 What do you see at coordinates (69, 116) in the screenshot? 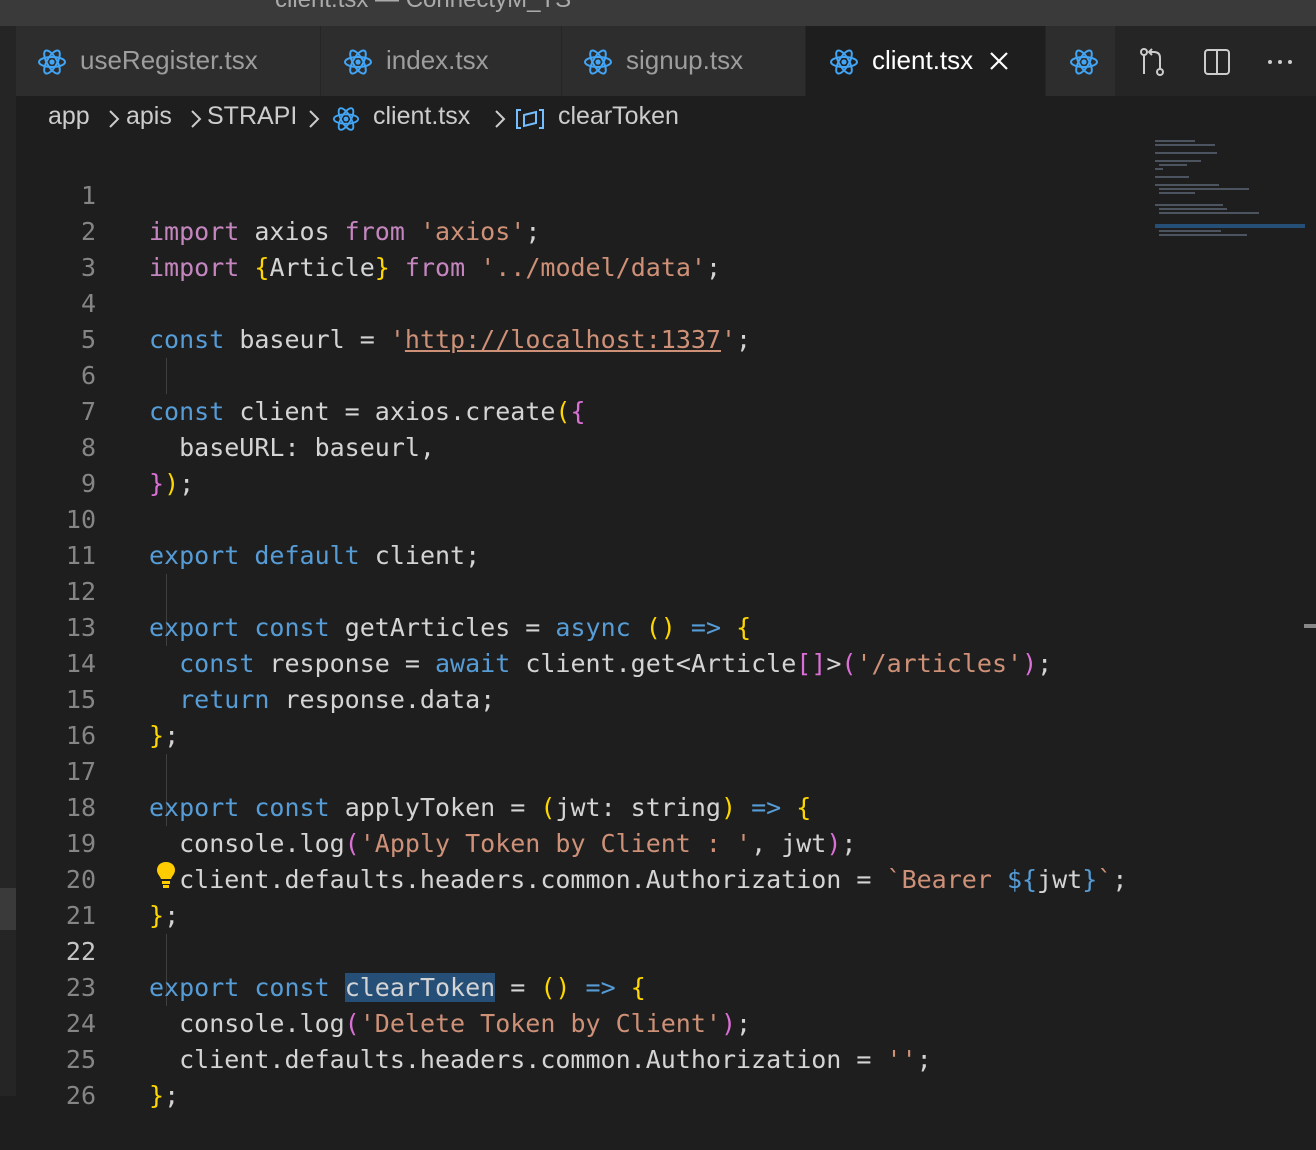
I see `breadcrumb-app: app` at bounding box center [69, 116].